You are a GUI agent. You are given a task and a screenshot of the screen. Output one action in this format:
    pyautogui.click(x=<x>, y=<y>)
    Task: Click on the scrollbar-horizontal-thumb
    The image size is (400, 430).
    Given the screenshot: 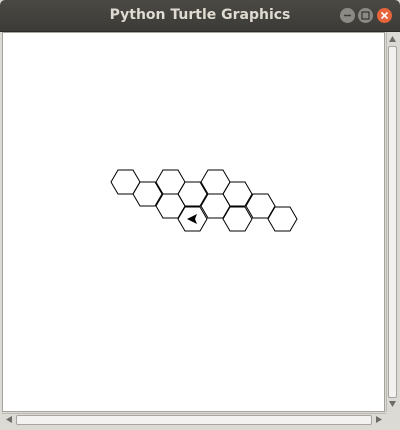 What is the action you would take?
    pyautogui.click(x=194, y=420)
    